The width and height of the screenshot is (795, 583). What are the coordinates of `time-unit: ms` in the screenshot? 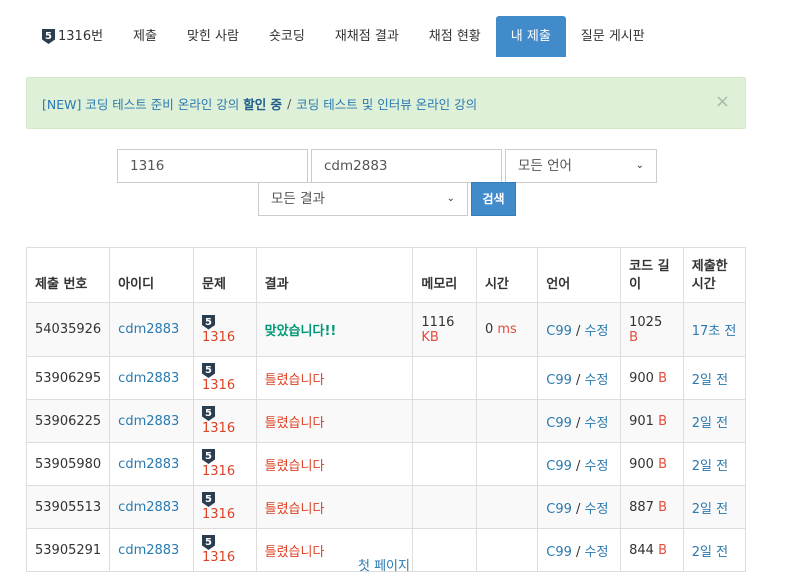 It's located at (507, 329).